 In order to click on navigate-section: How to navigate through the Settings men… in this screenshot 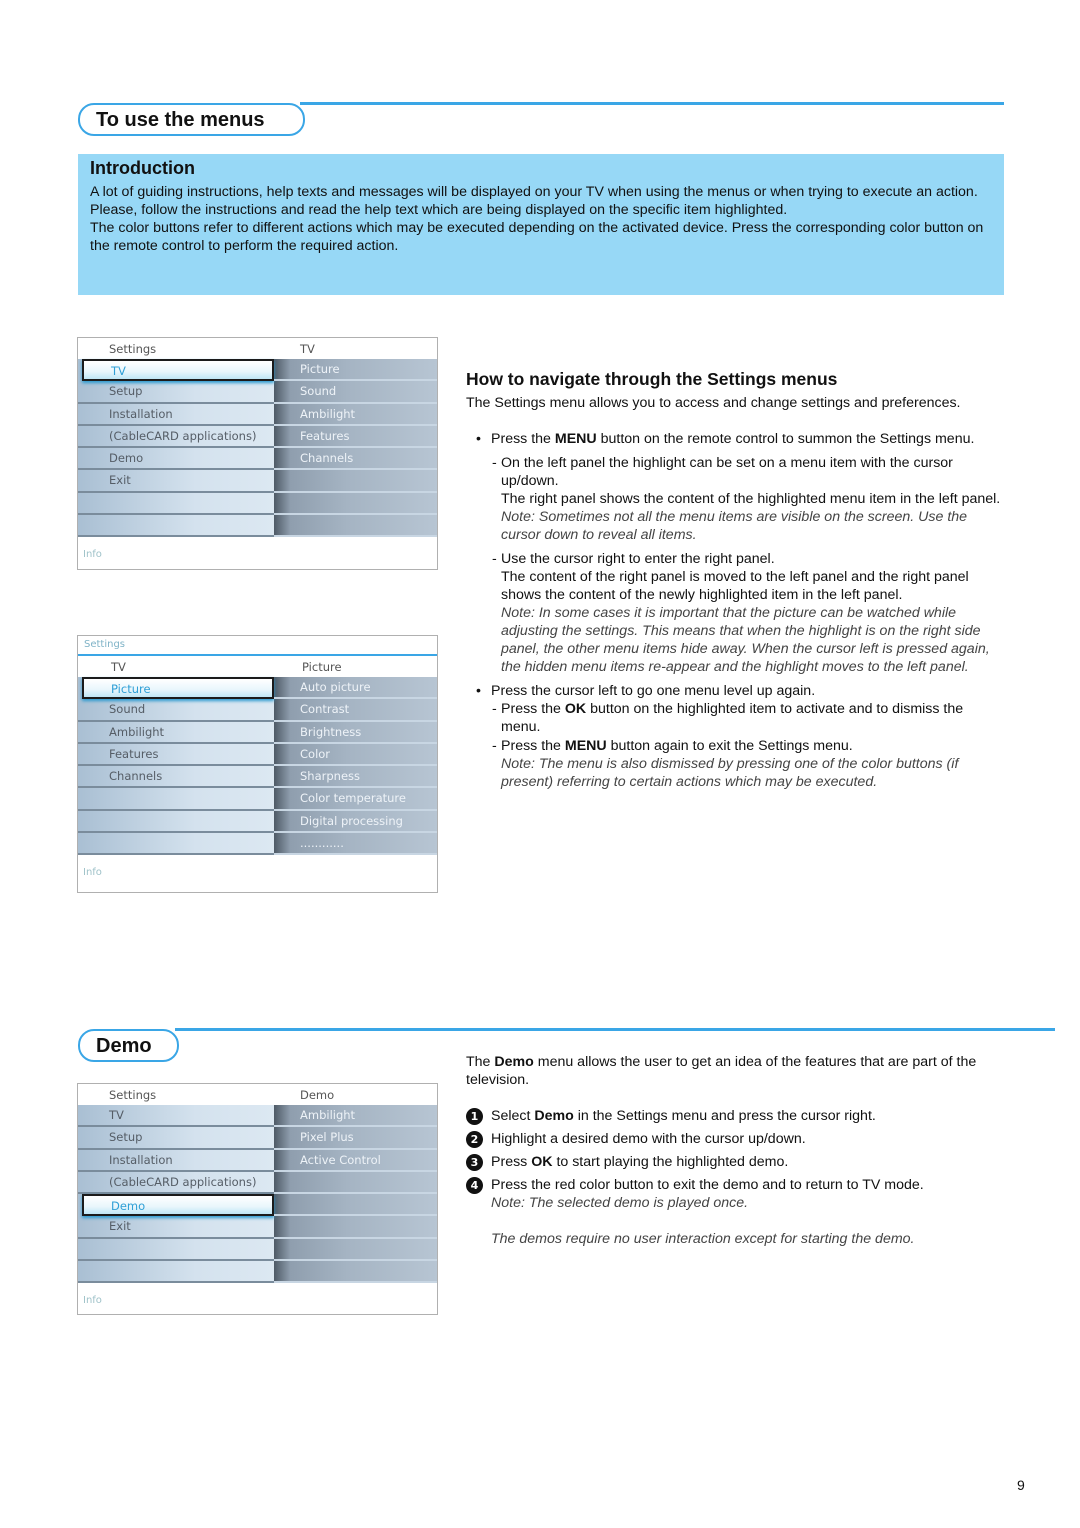, I will do `click(736, 580)`.